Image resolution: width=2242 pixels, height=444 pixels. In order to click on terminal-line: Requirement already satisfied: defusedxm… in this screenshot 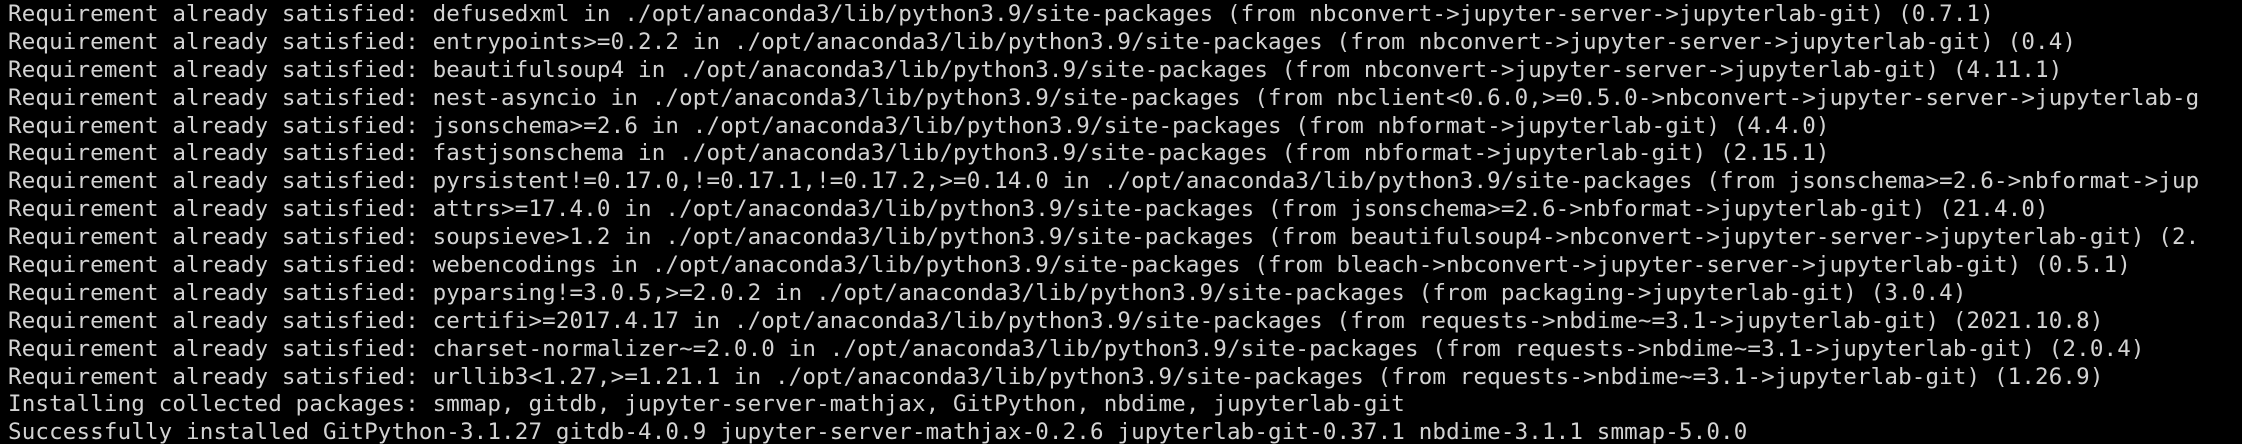, I will do `click(1001, 14)`.